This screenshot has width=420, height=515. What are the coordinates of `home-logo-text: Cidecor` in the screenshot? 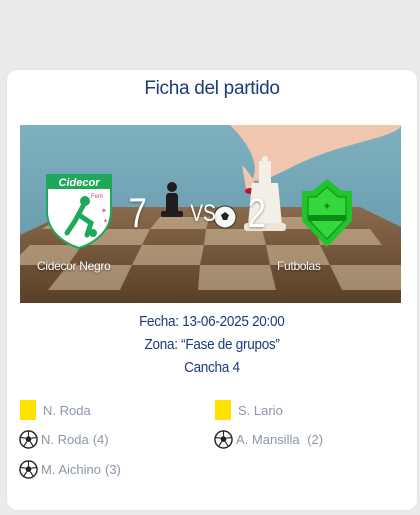 It's located at (80, 183).